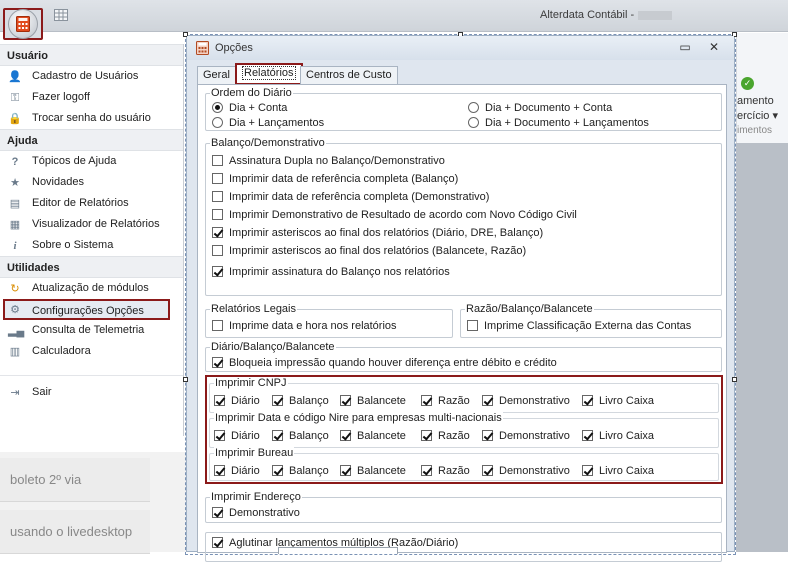 The image size is (788, 562). I want to click on checkbox-bureau-balancete: Balancete, so click(373, 471).